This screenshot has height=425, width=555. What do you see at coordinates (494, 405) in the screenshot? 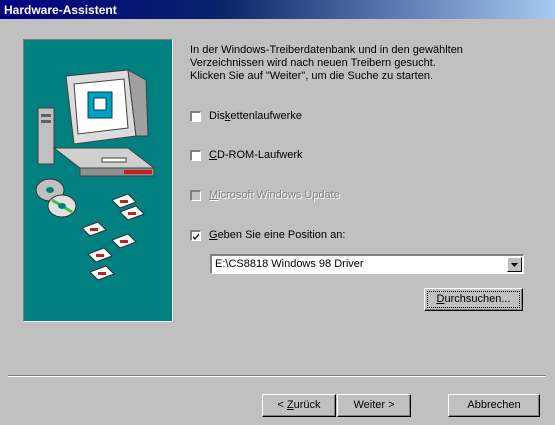
I see `cancel-button: Abbrechen` at bounding box center [494, 405].